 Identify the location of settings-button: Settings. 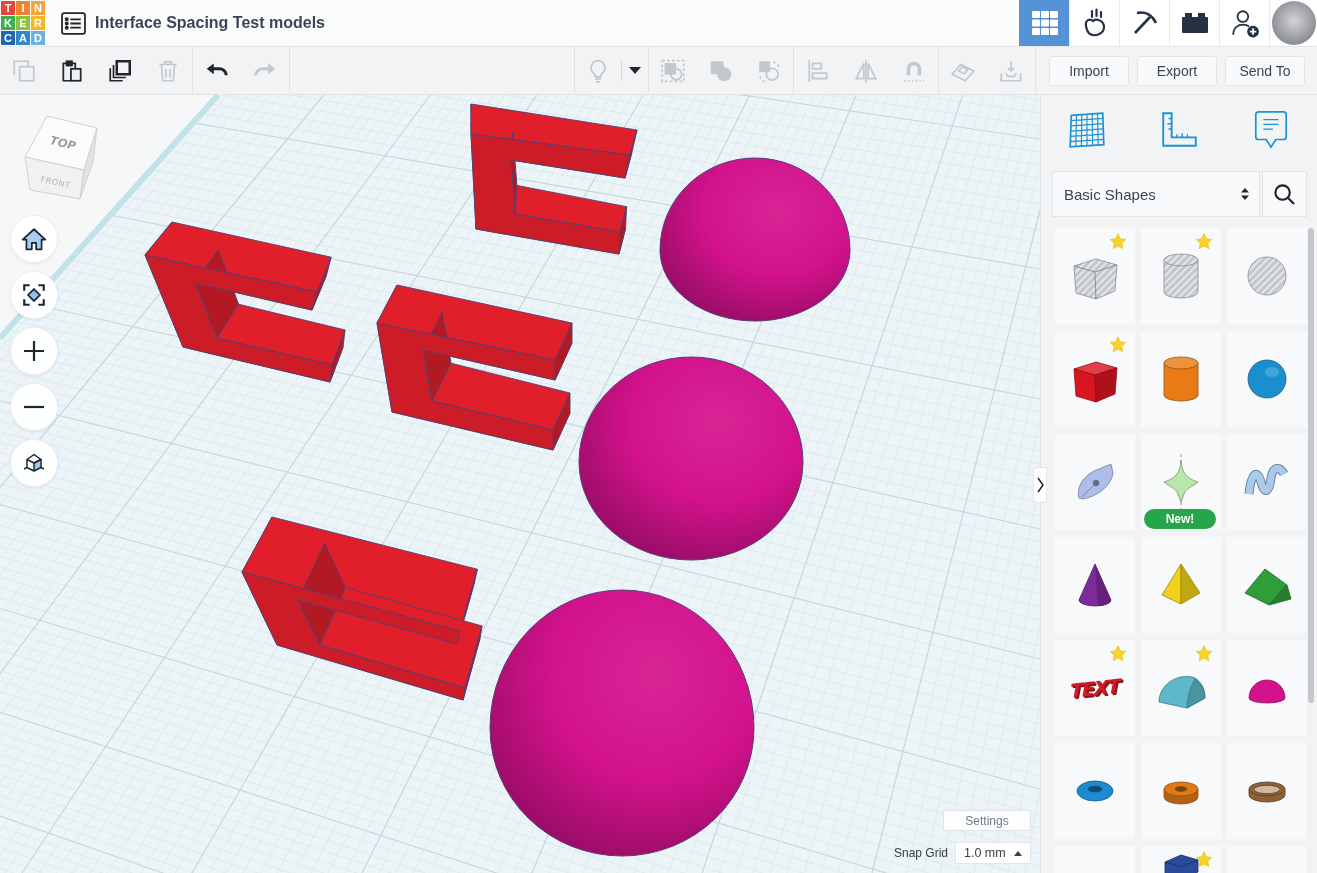
(987, 820).